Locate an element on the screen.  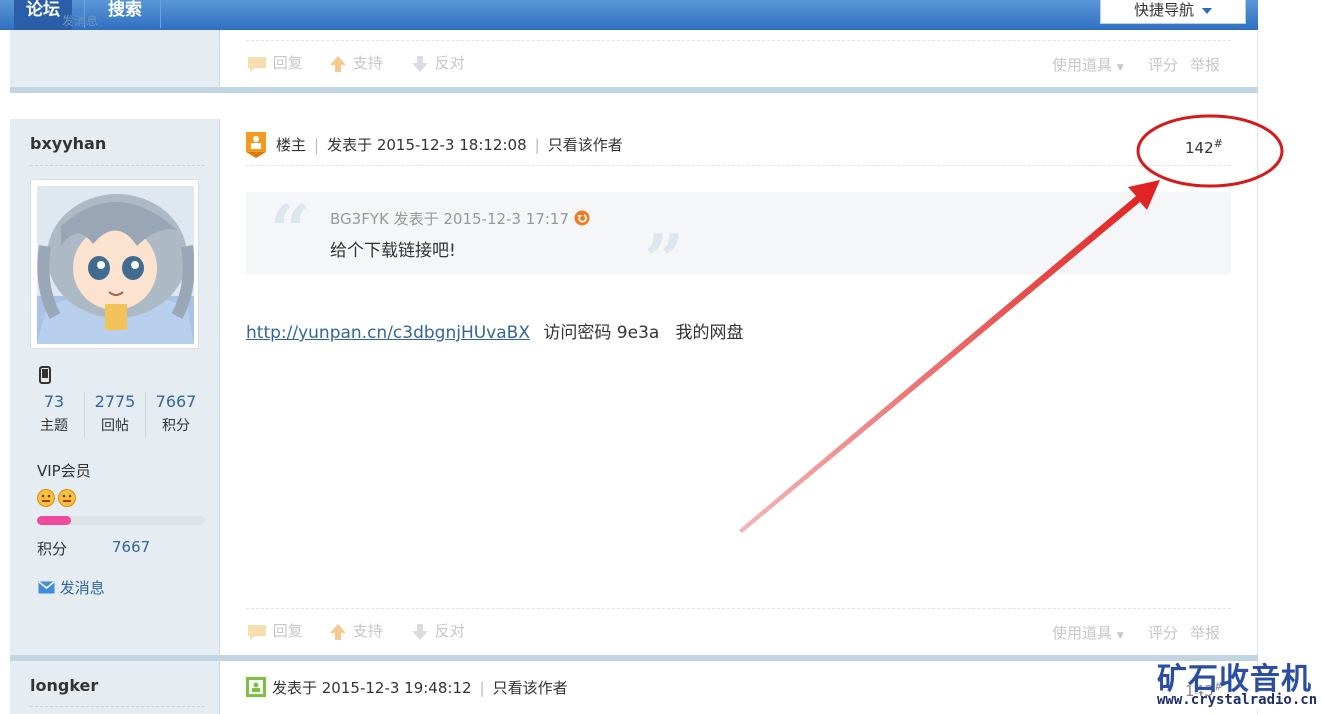
highlight-ellipse is located at coordinates (1210, 151).